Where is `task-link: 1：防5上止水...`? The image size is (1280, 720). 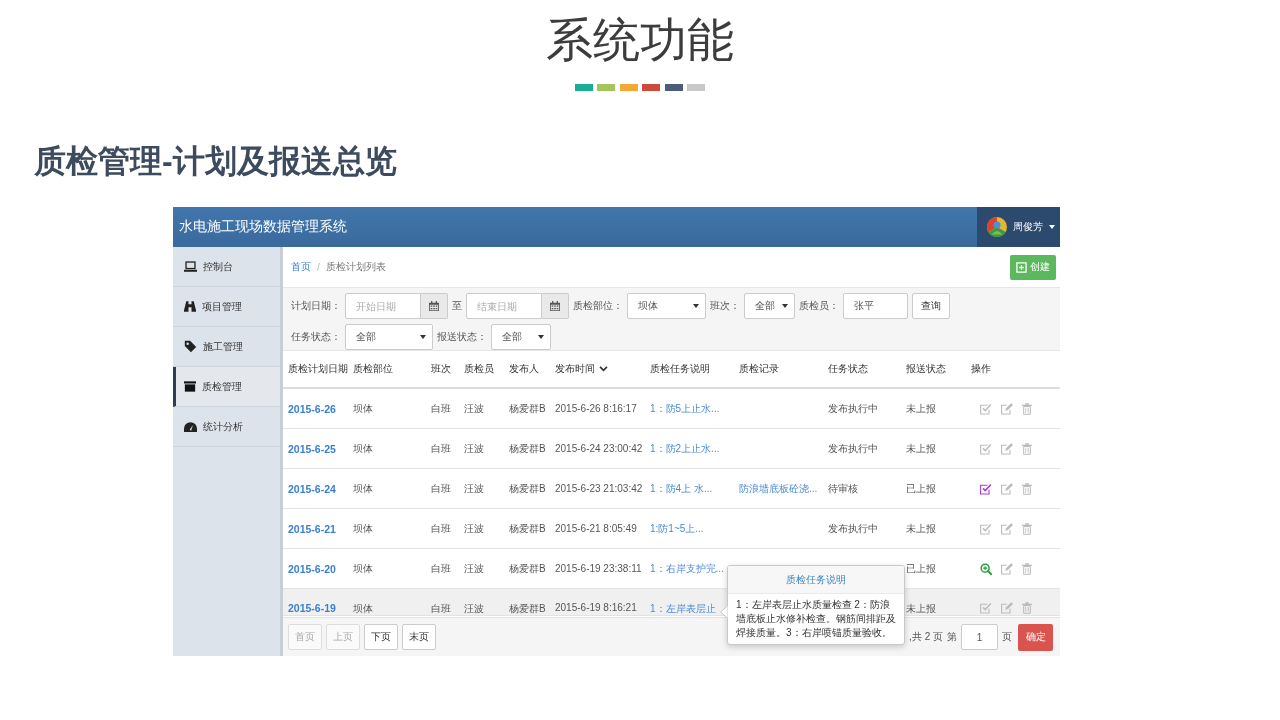 task-link: 1：防5上止水... is located at coordinates (685, 408).